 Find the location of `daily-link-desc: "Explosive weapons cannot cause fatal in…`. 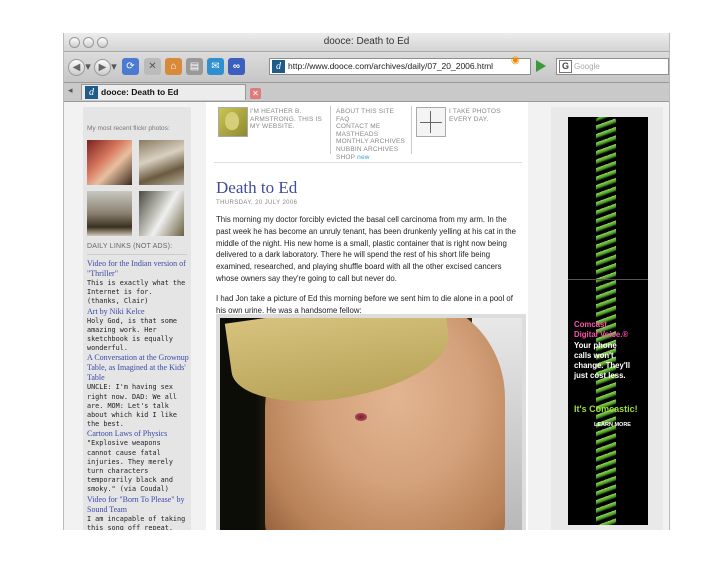

daily-link-desc: "Explosive weapons cannot cause fatal in… is located at coordinates (130, 466).